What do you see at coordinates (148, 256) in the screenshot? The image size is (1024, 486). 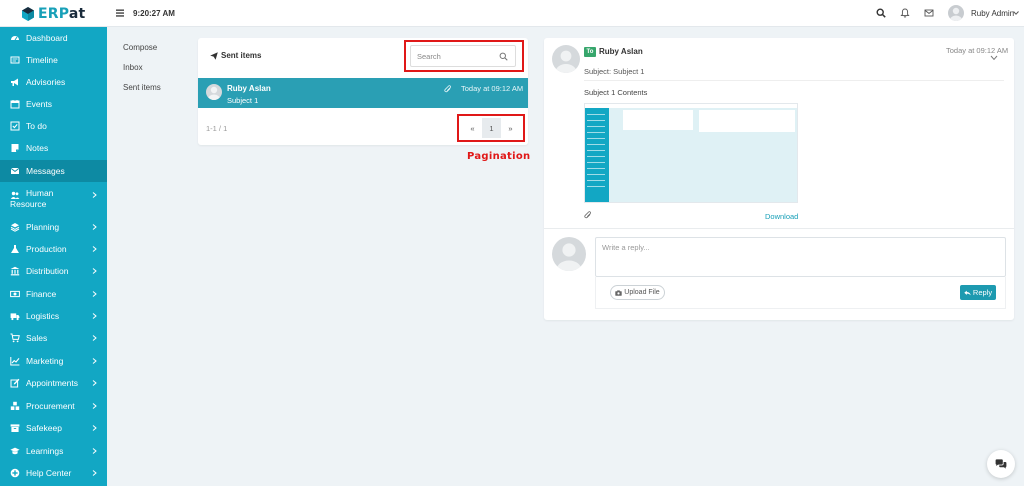 I see `messages-subnav: Compose Inbox Sent items` at bounding box center [148, 256].